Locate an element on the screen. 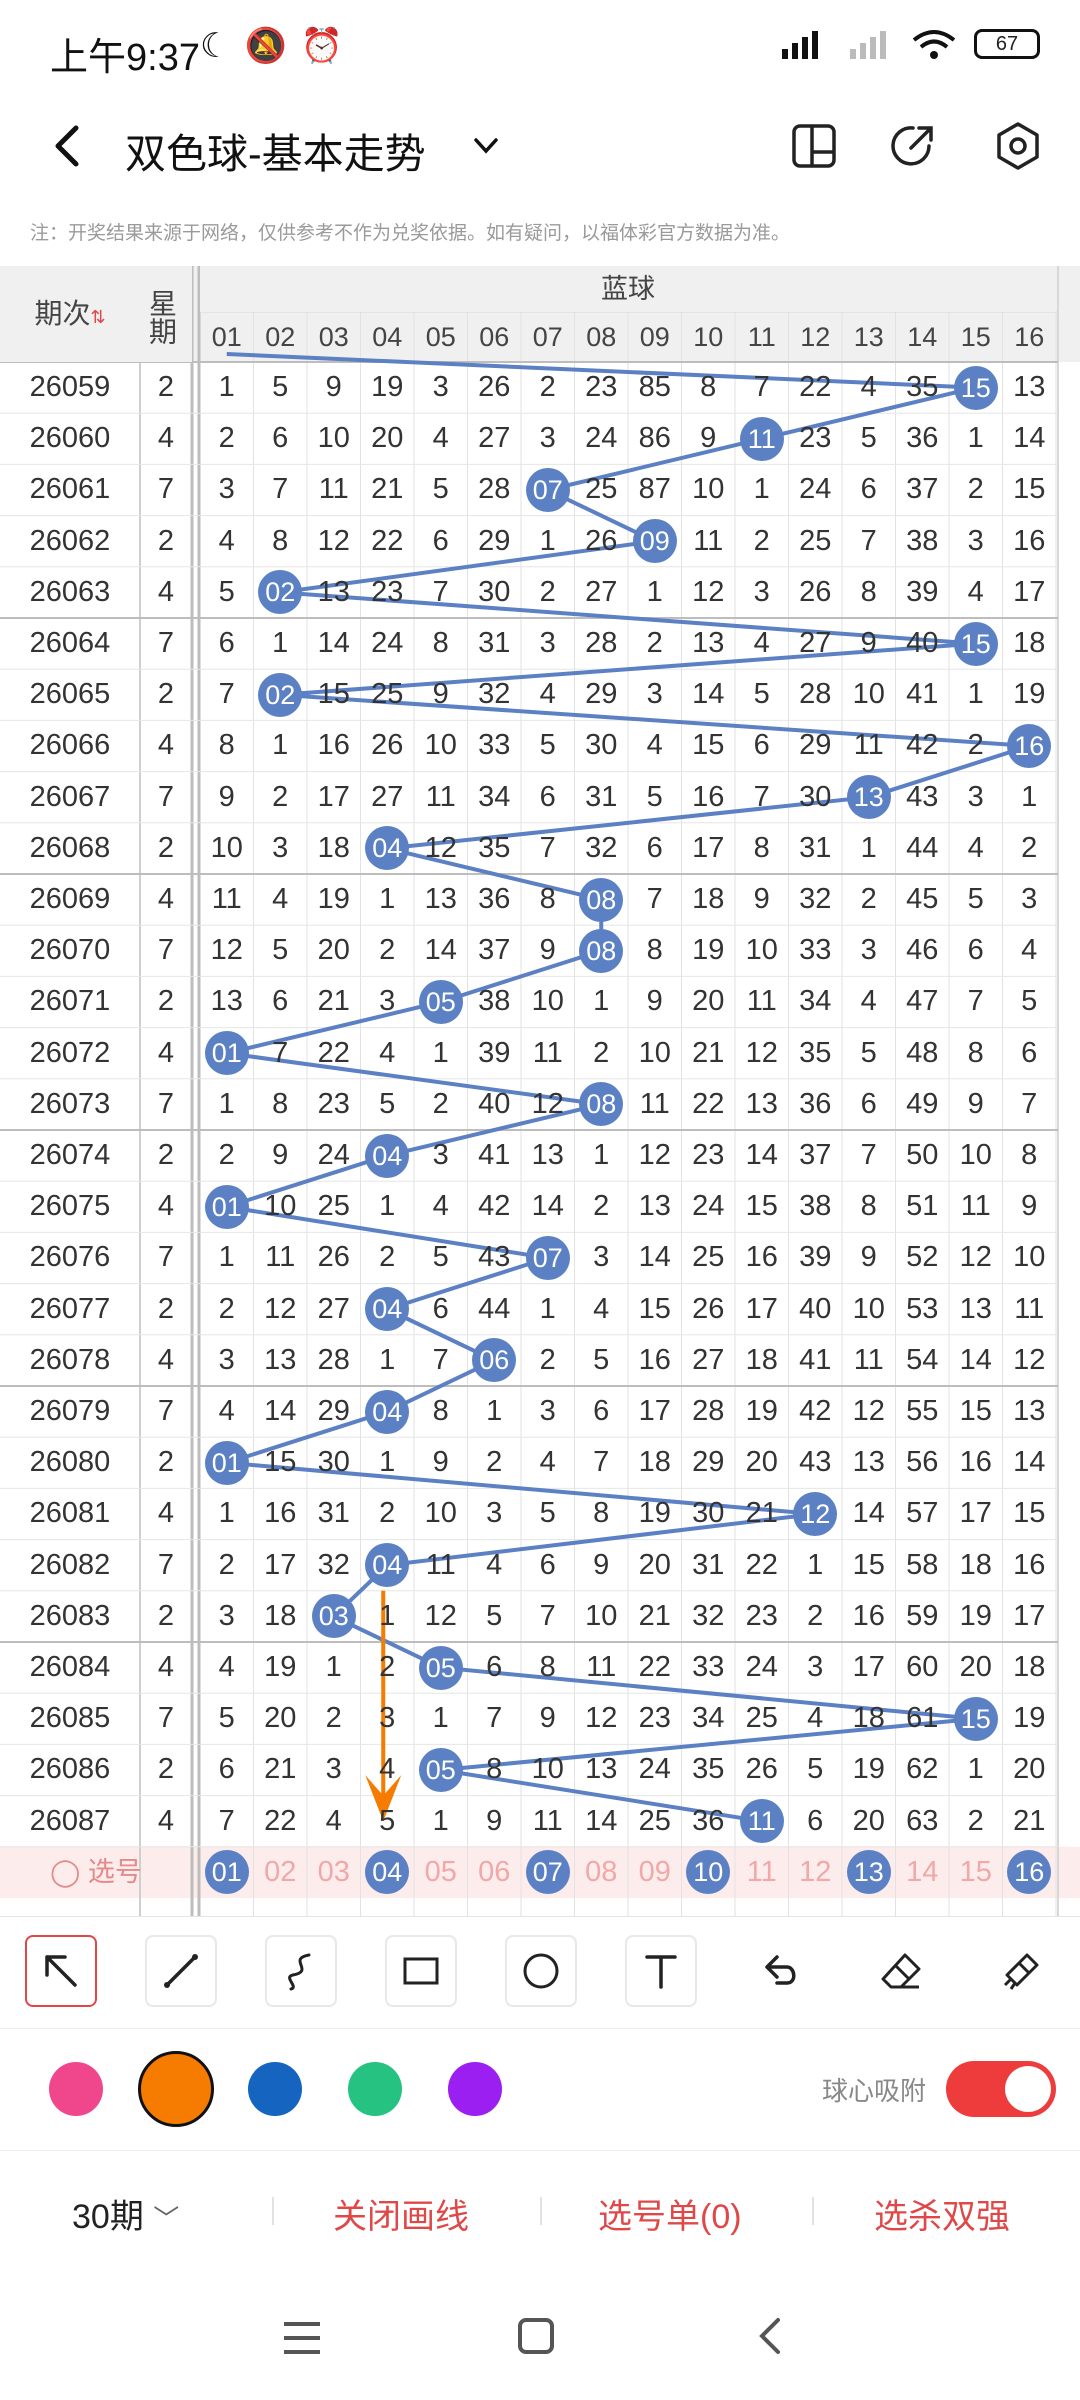 This screenshot has width=1080, height=2400. miss-count-cell: 21 is located at coordinates (387, 489).